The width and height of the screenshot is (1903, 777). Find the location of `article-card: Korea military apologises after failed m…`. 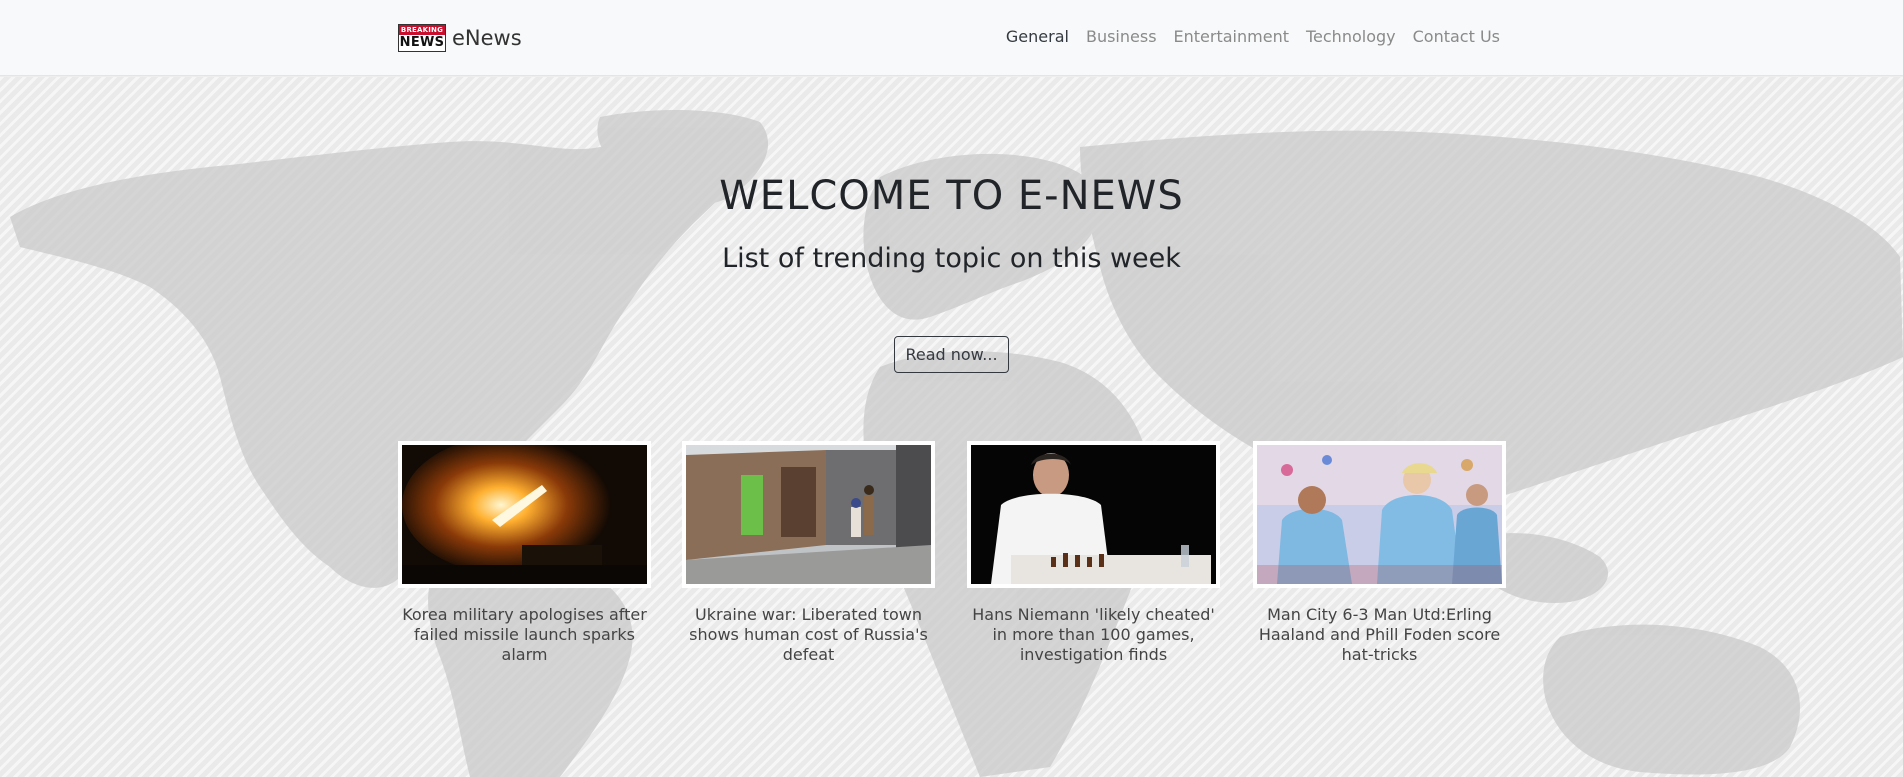

article-card: Korea military apologises after failed m… is located at coordinates (524, 553).